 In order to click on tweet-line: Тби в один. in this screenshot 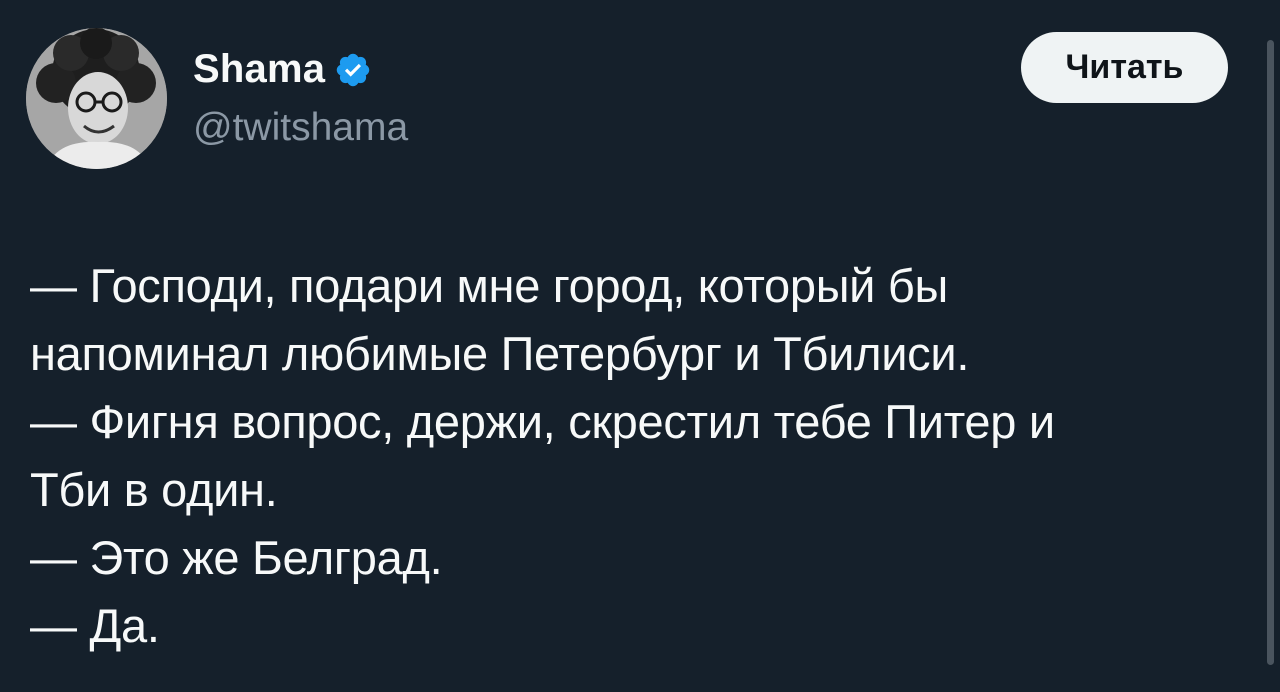, I will do `click(154, 489)`.